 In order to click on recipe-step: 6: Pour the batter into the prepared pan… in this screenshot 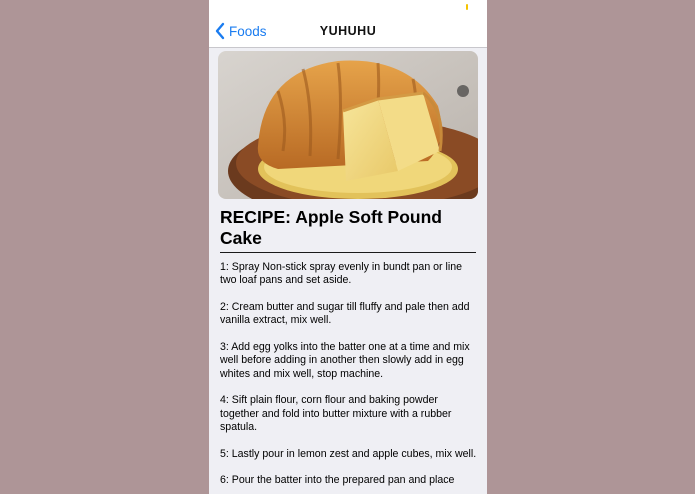, I will do `click(337, 480)`.